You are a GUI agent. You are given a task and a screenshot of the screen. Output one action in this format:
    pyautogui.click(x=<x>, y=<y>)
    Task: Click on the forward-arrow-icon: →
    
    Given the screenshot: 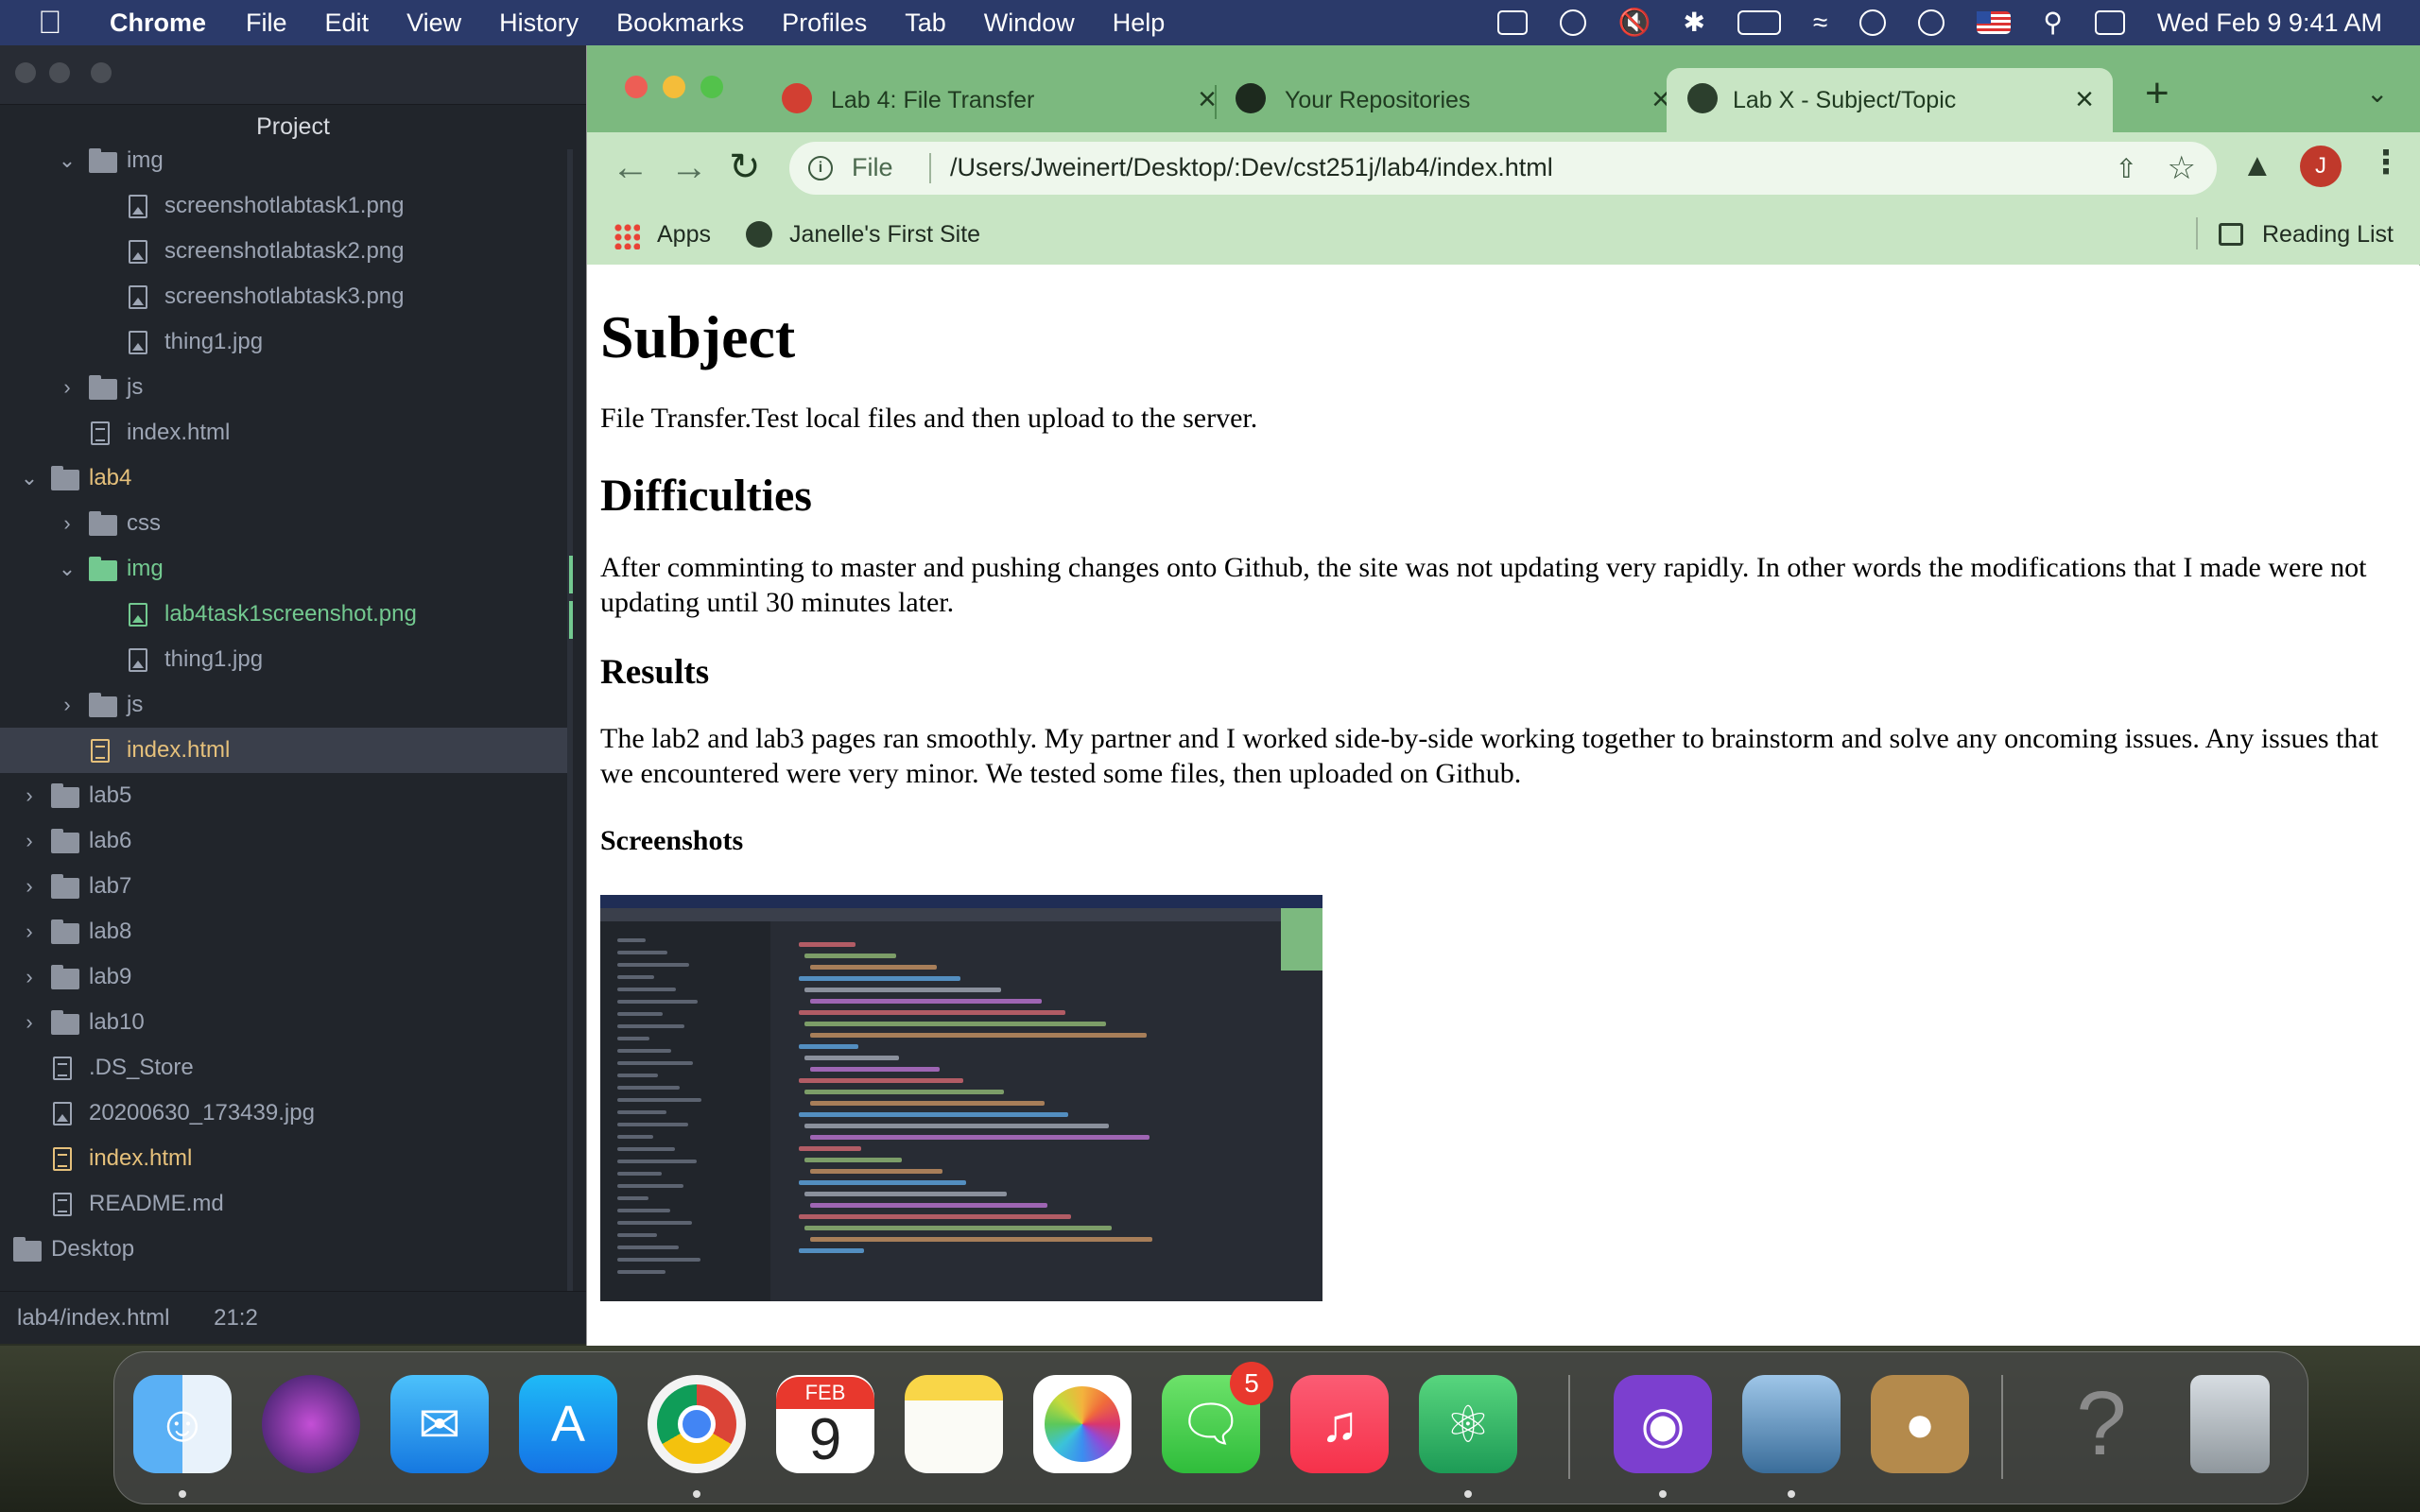 What is the action you would take?
    pyautogui.click(x=689, y=167)
    